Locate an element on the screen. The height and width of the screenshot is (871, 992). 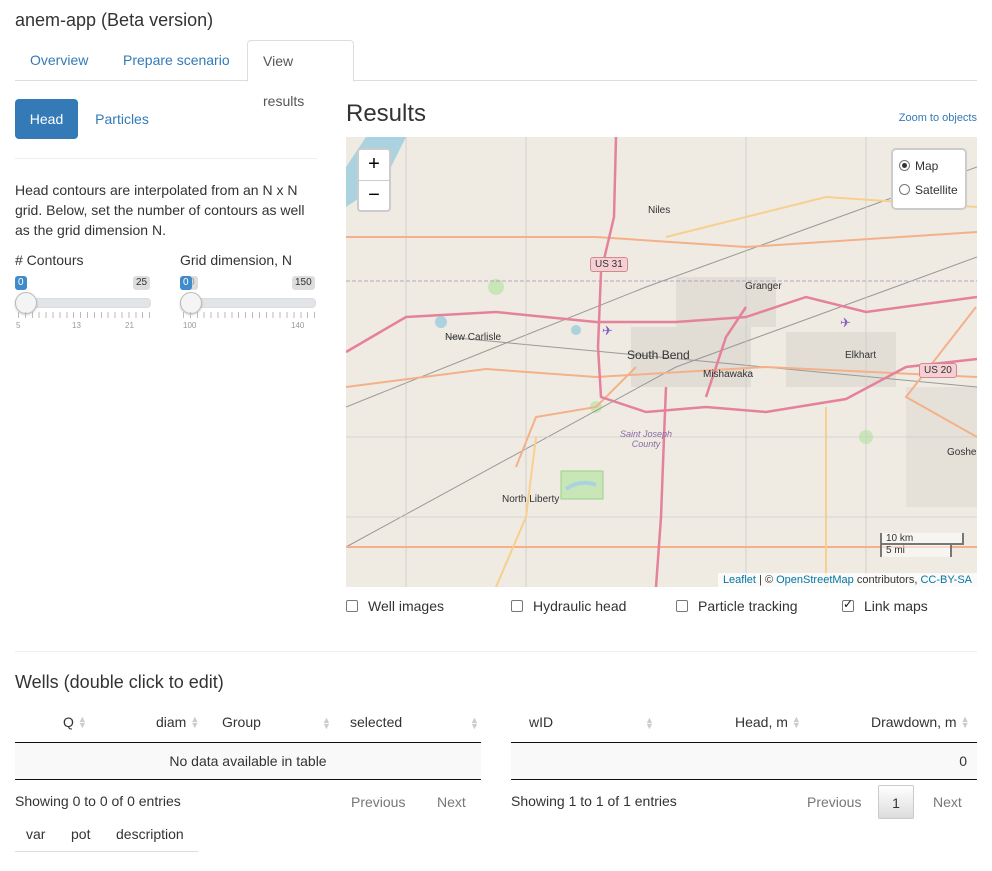
app-title: anem-app (Beta version) is located at coordinates (114, 20).